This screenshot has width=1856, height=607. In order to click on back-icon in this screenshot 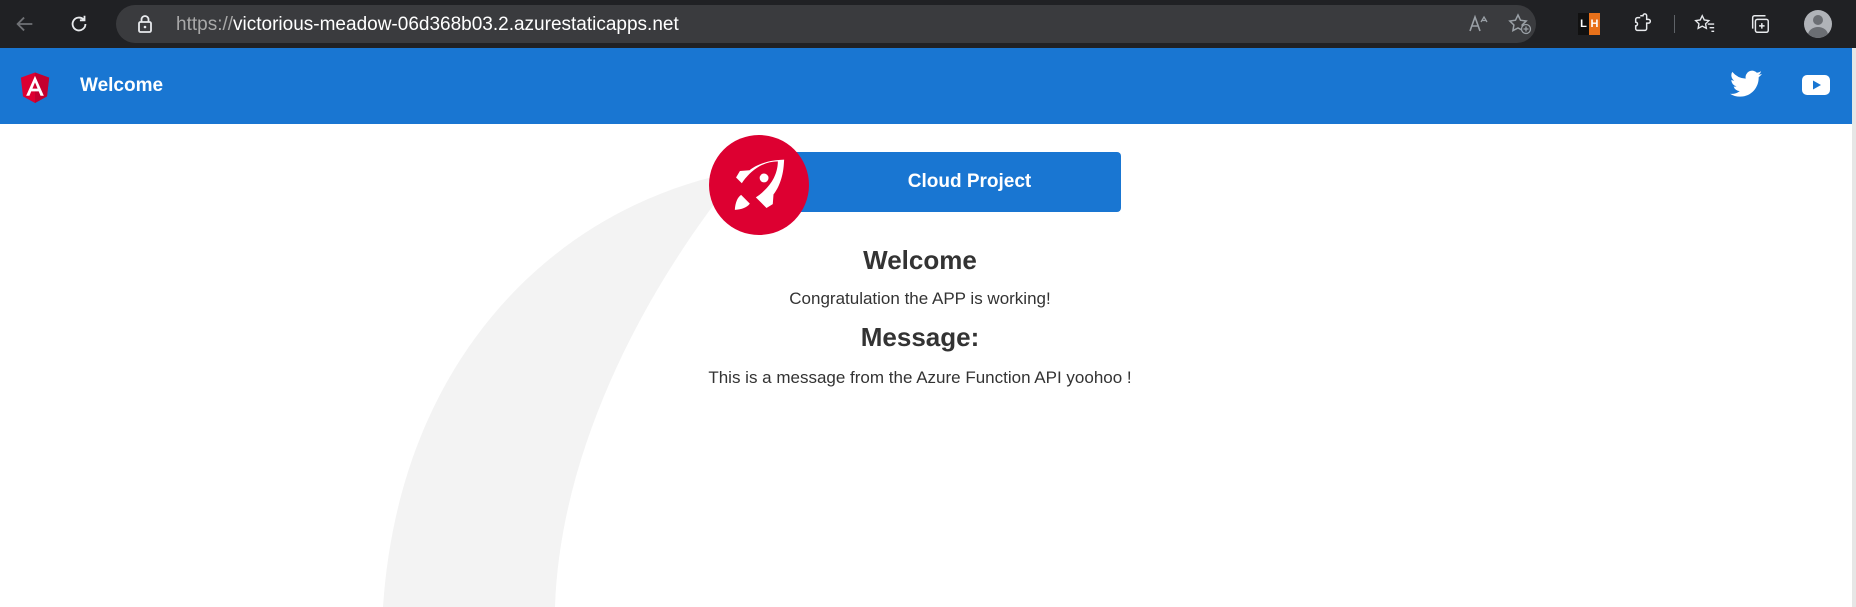, I will do `click(25, 24)`.